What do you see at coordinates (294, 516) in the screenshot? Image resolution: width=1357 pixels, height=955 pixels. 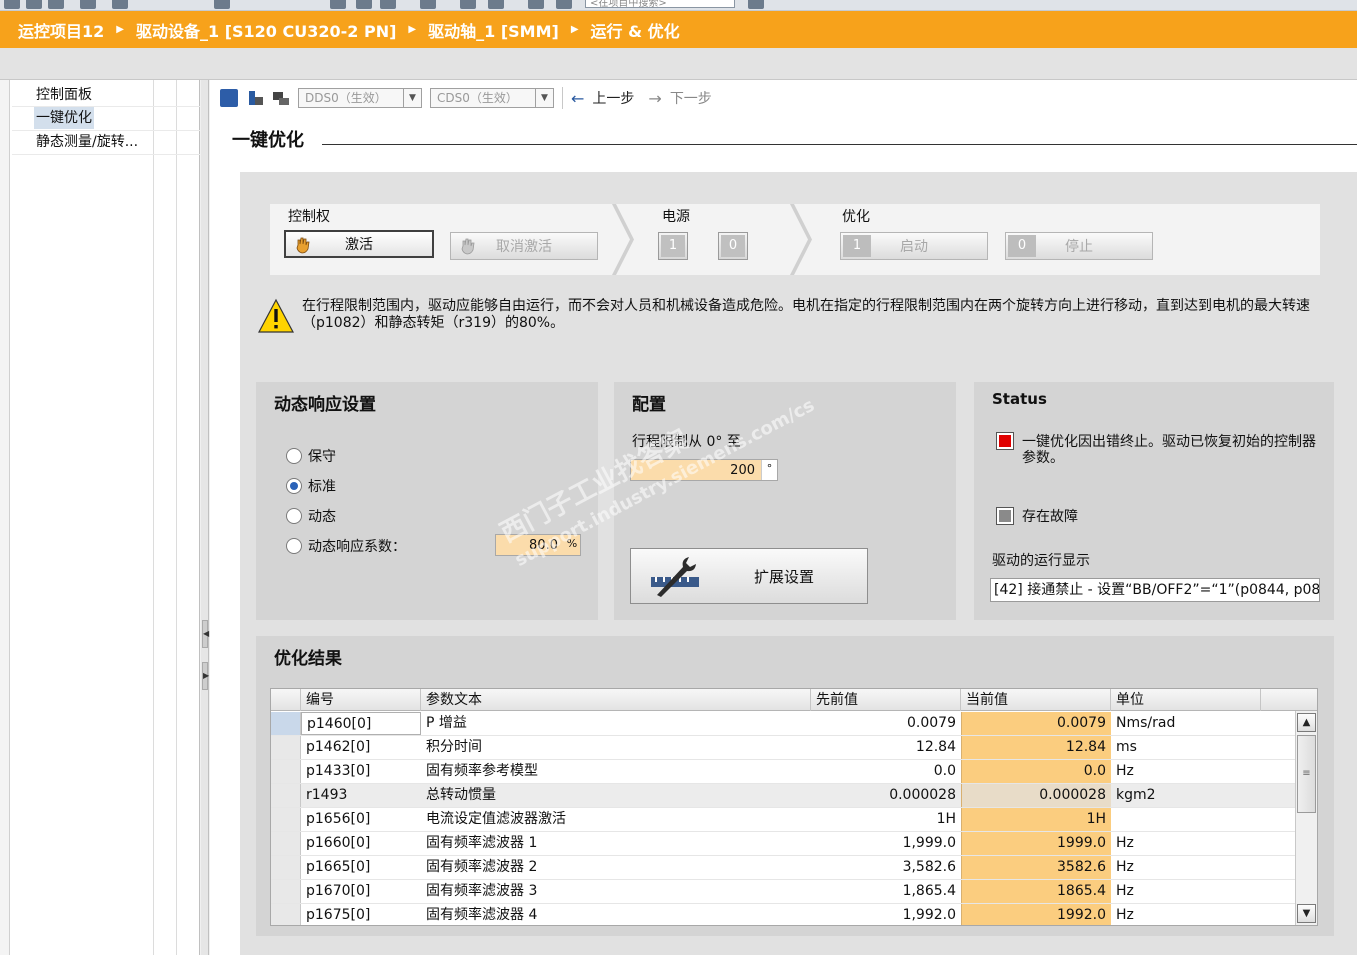 I see `radio-dynamic-circle` at bounding box center [294, 516].